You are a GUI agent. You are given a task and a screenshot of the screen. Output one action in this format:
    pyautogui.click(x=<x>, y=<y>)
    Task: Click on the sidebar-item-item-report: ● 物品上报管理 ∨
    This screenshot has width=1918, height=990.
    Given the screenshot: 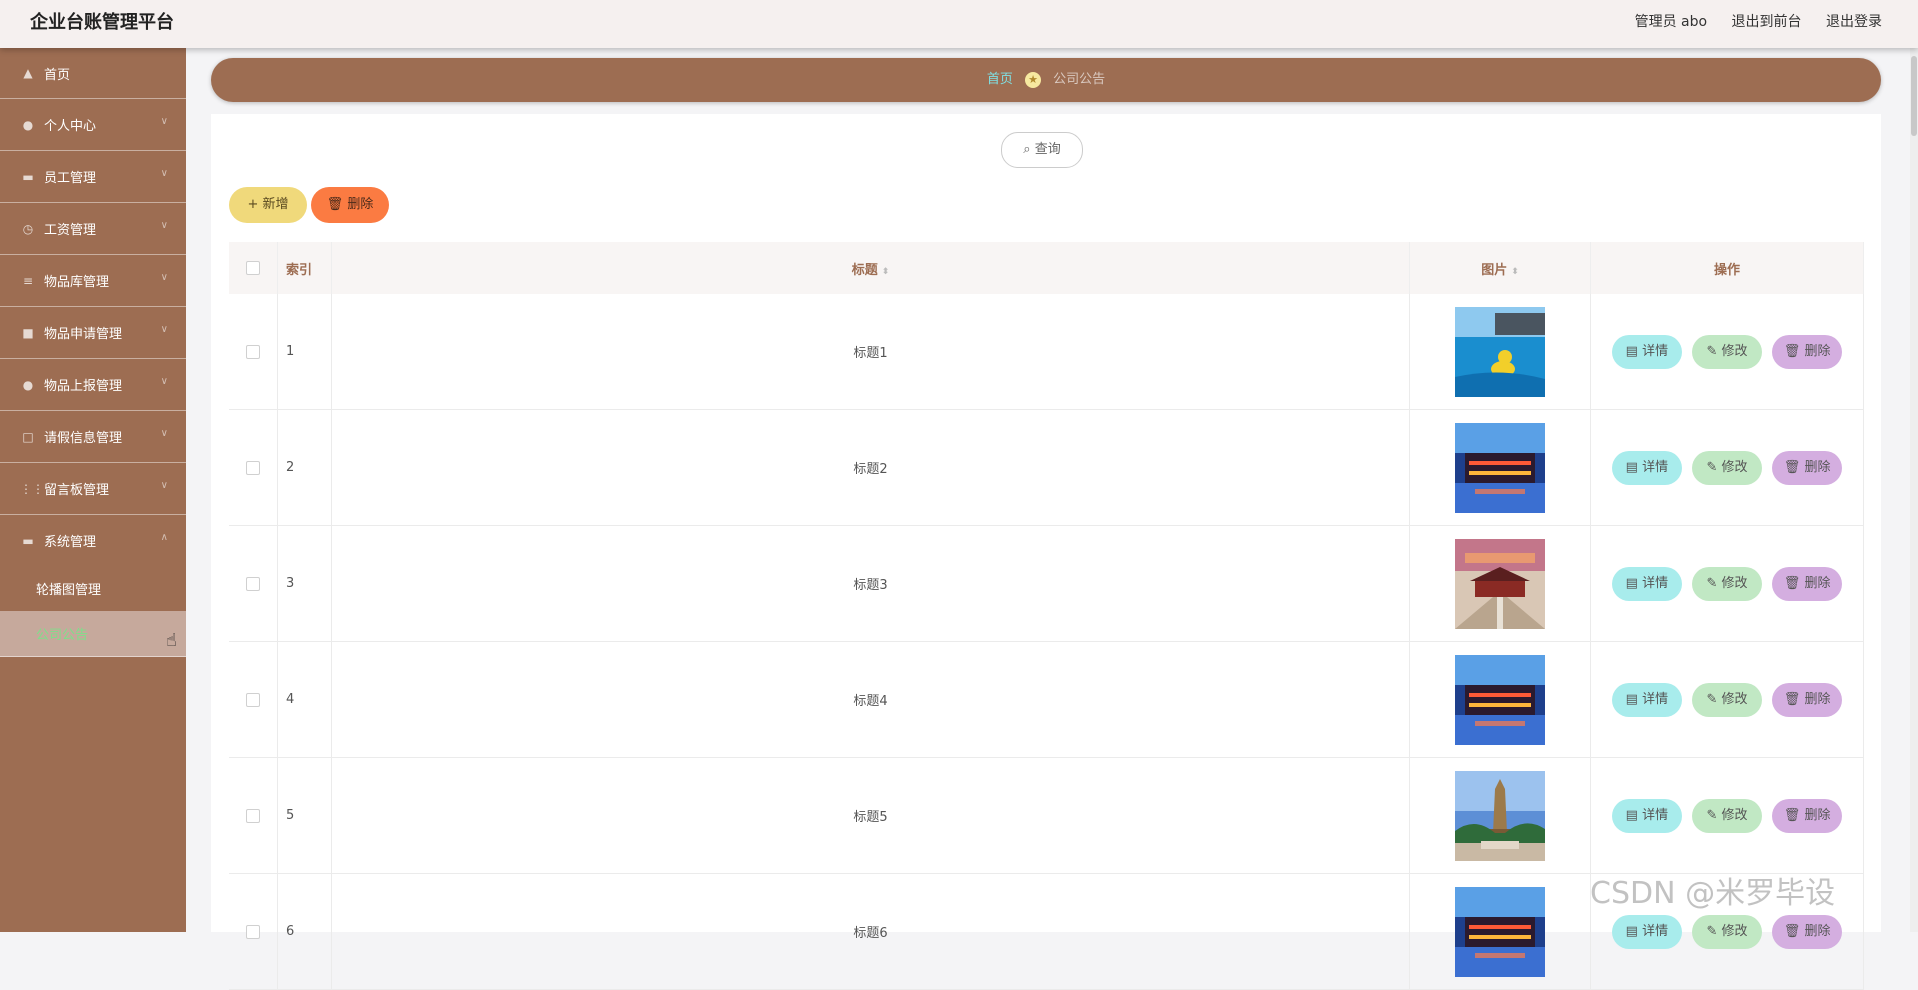 What is the action you would take?
    pyautogui.click(x=93, y=385)
    